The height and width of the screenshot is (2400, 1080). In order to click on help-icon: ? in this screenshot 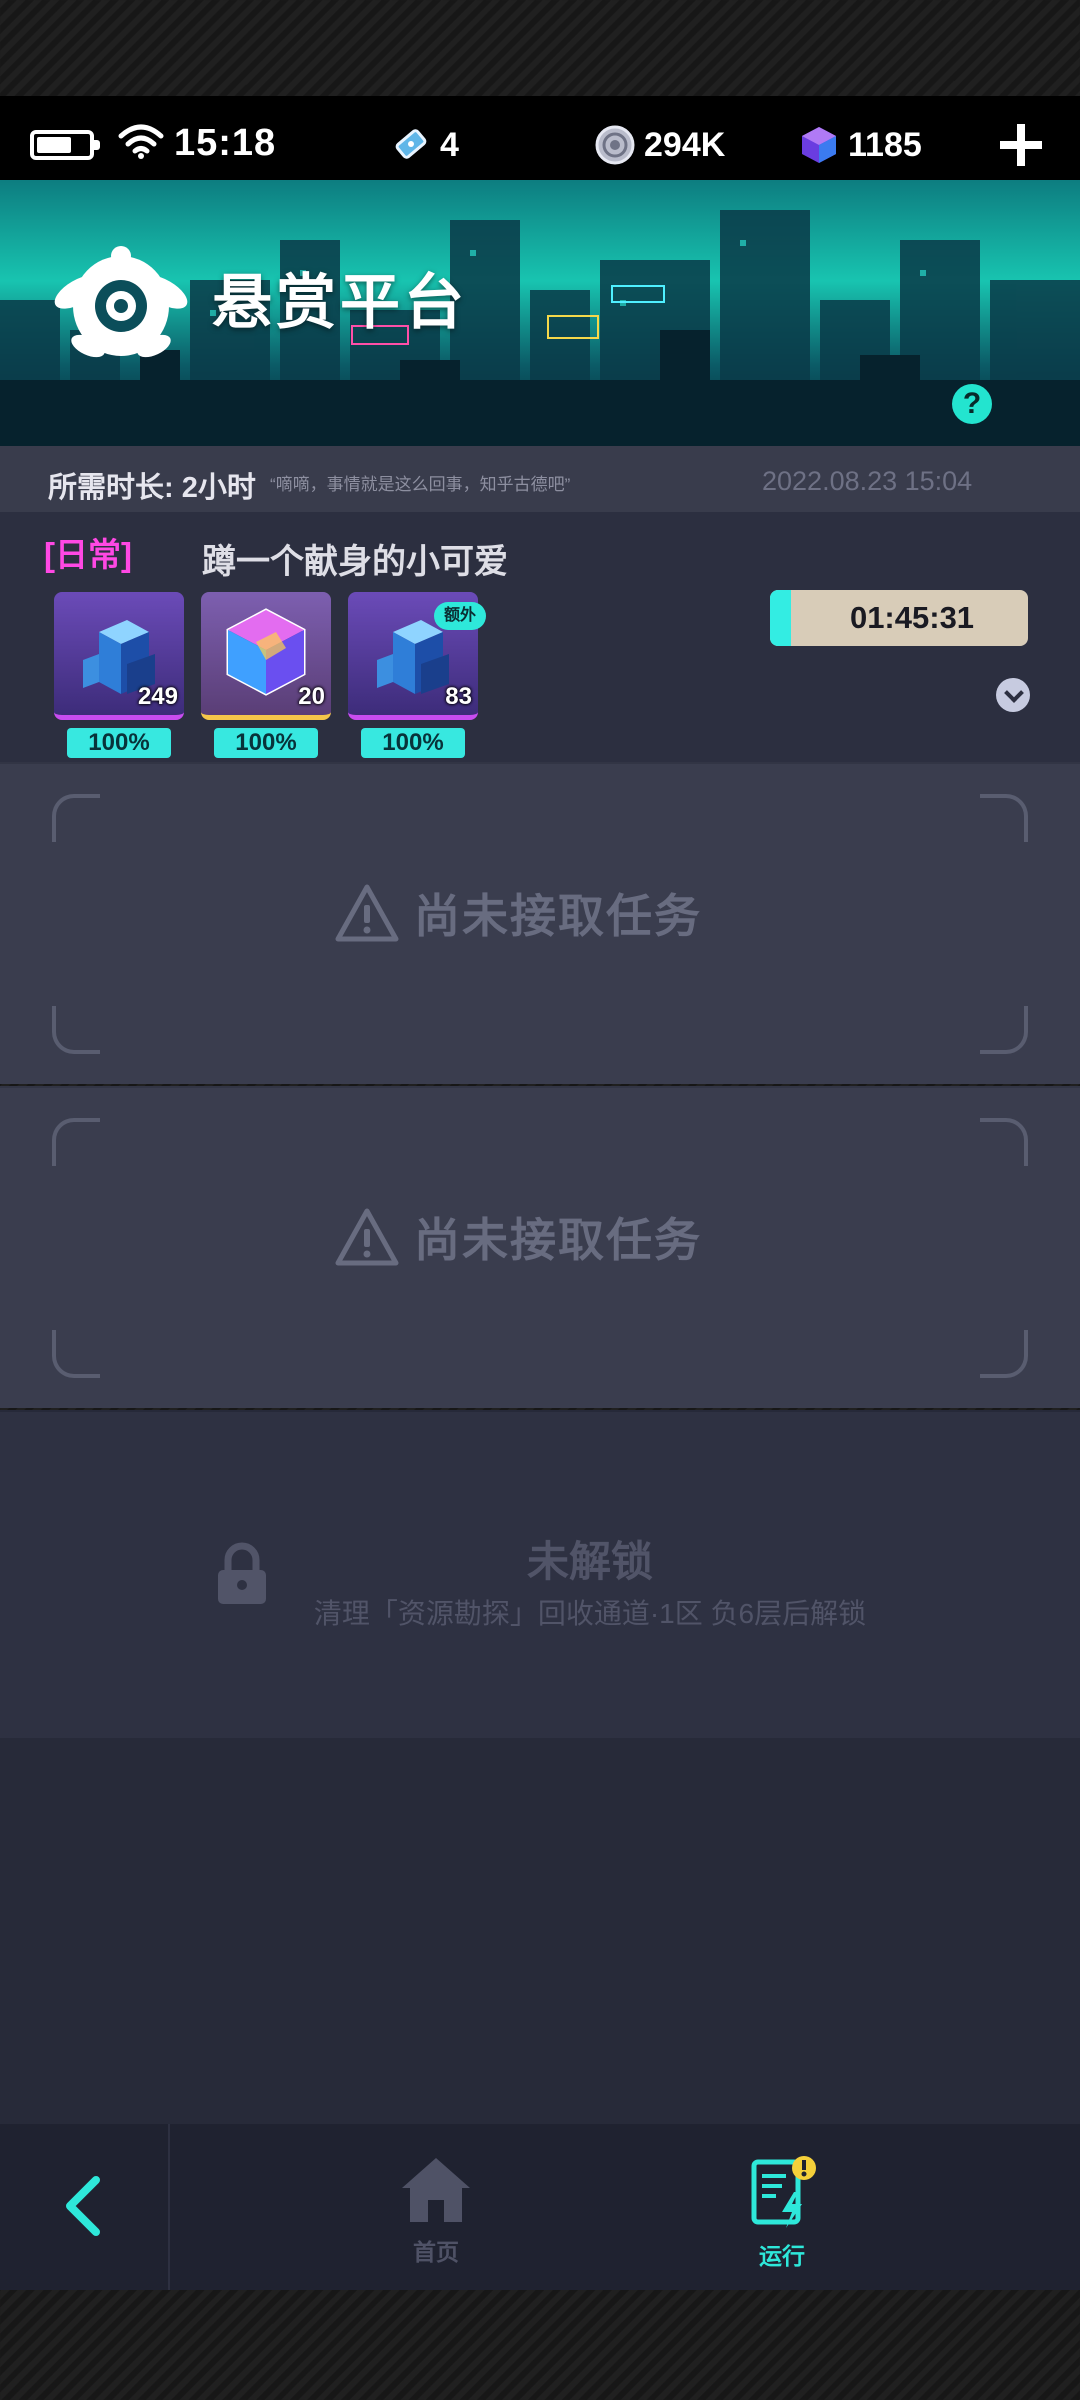, I will do `click(972, 404)`.